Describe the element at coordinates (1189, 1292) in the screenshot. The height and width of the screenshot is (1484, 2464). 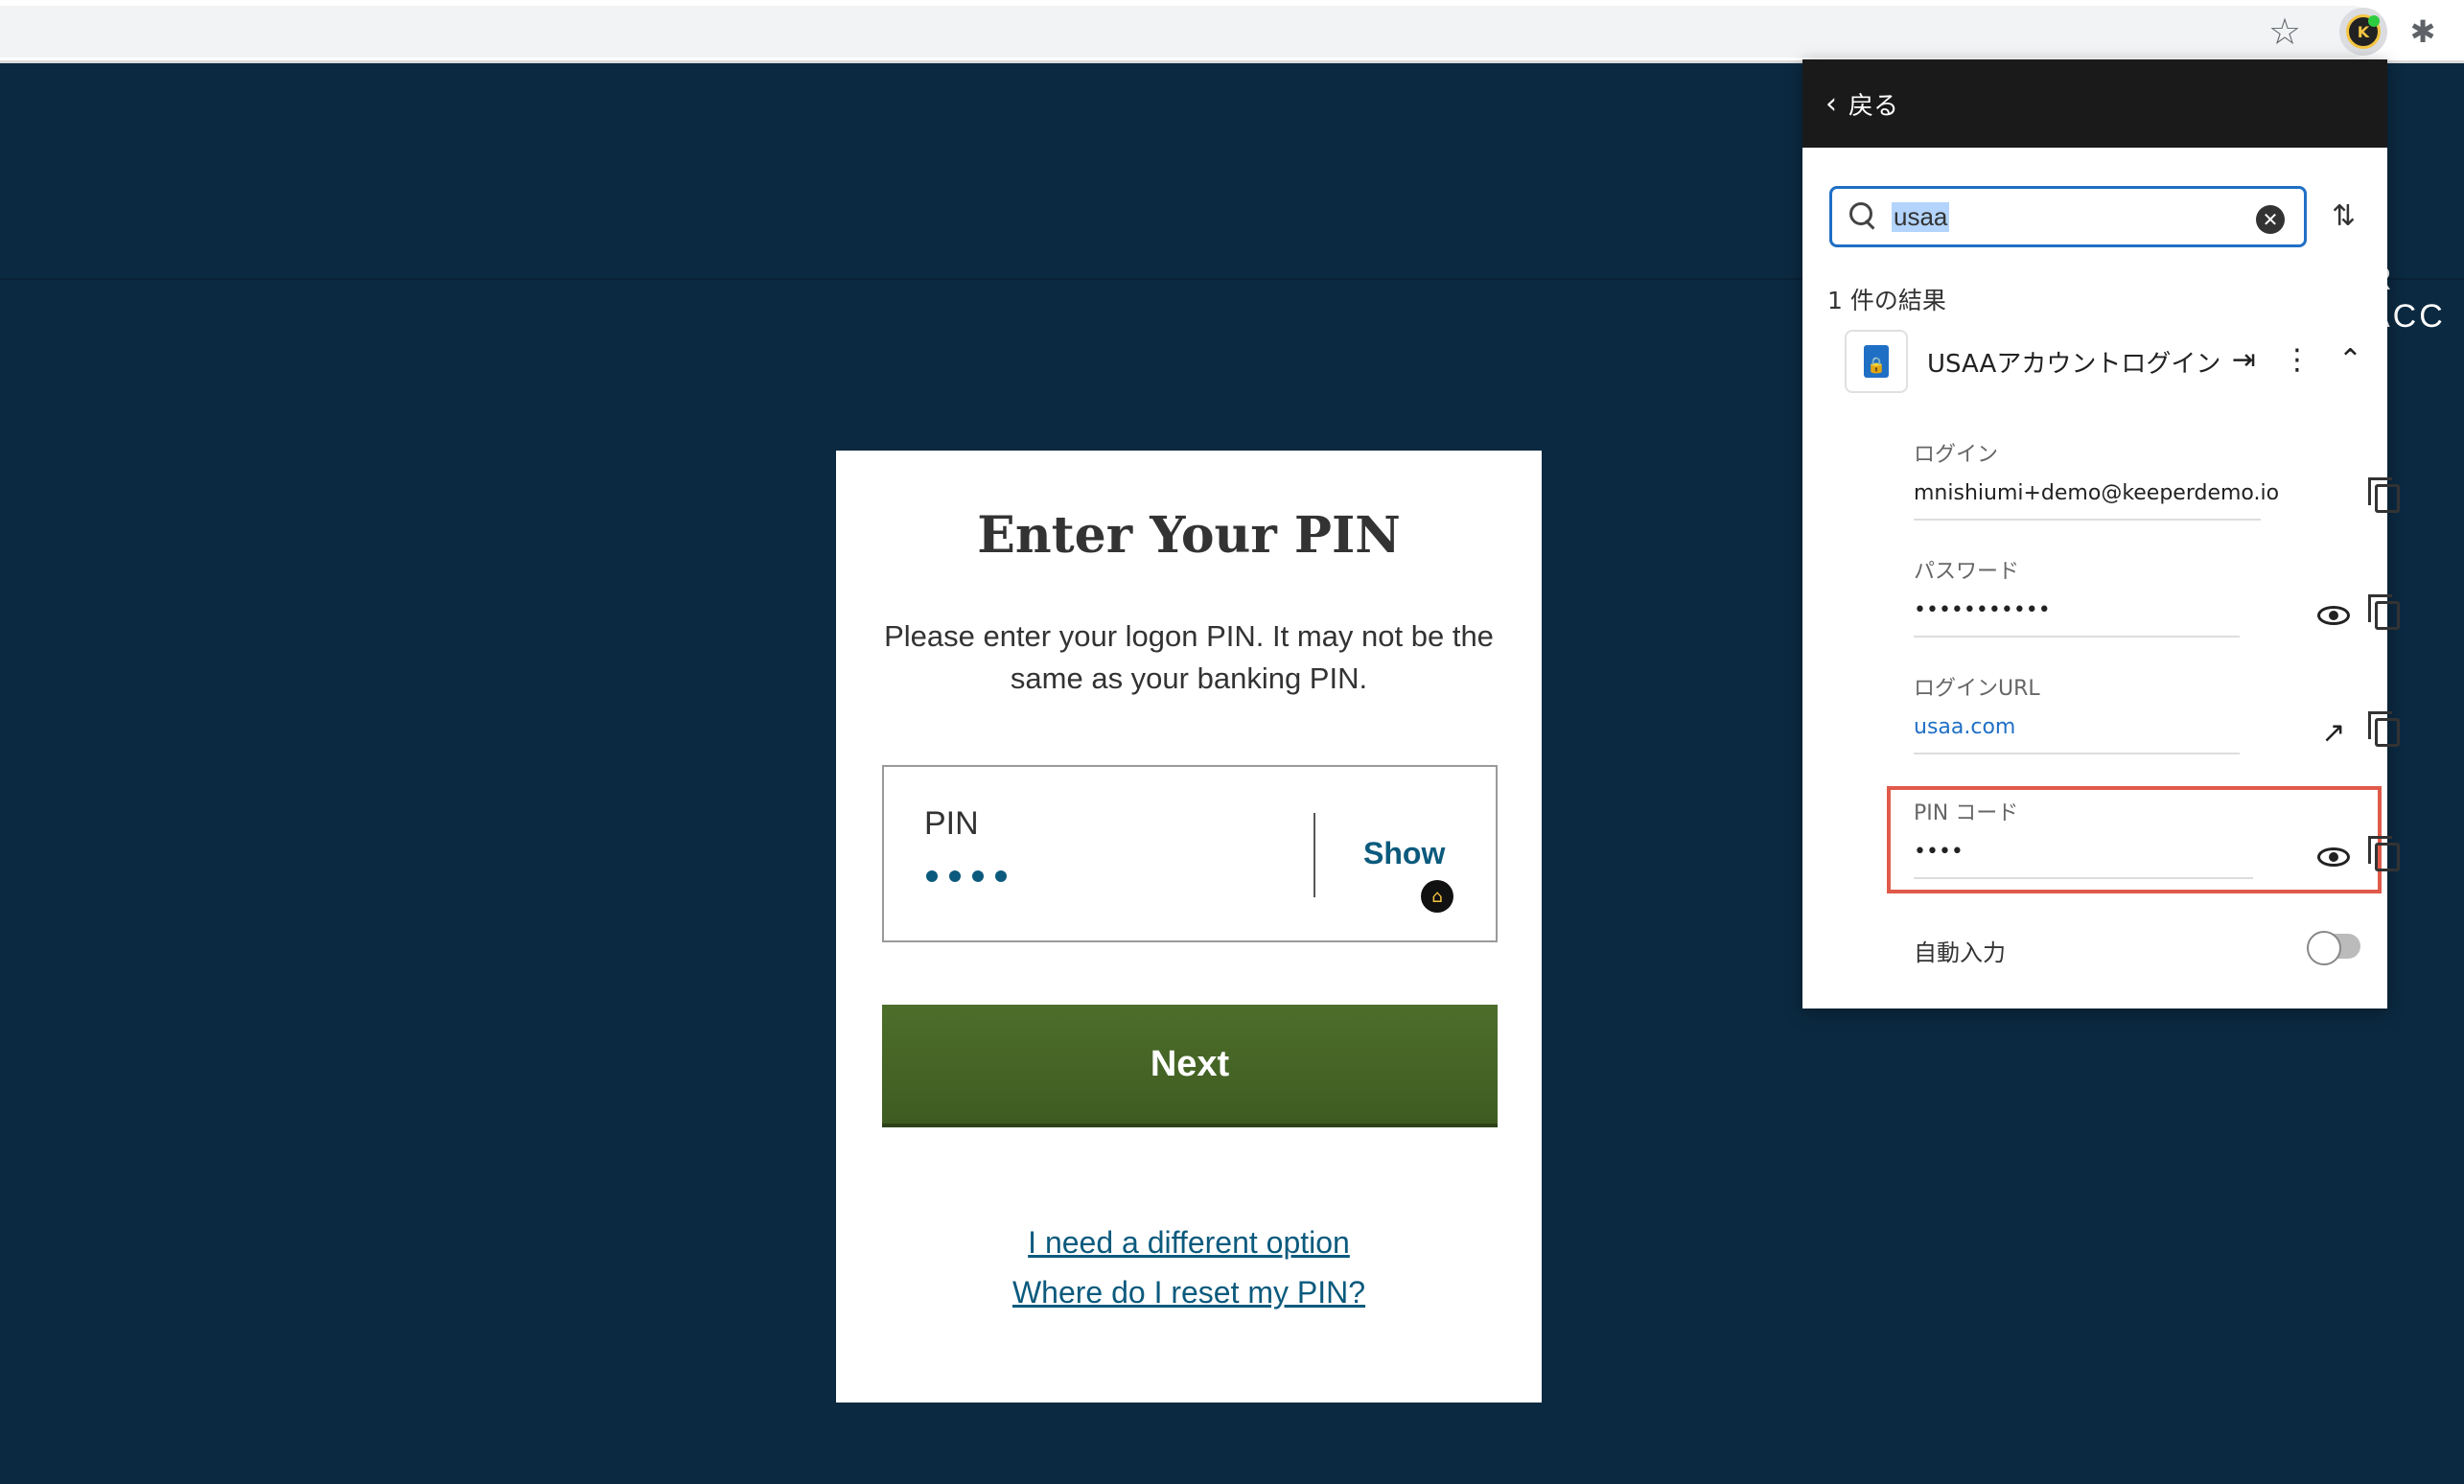
I see `reset-pin-link: Where do I reset my PIN?` at that location.